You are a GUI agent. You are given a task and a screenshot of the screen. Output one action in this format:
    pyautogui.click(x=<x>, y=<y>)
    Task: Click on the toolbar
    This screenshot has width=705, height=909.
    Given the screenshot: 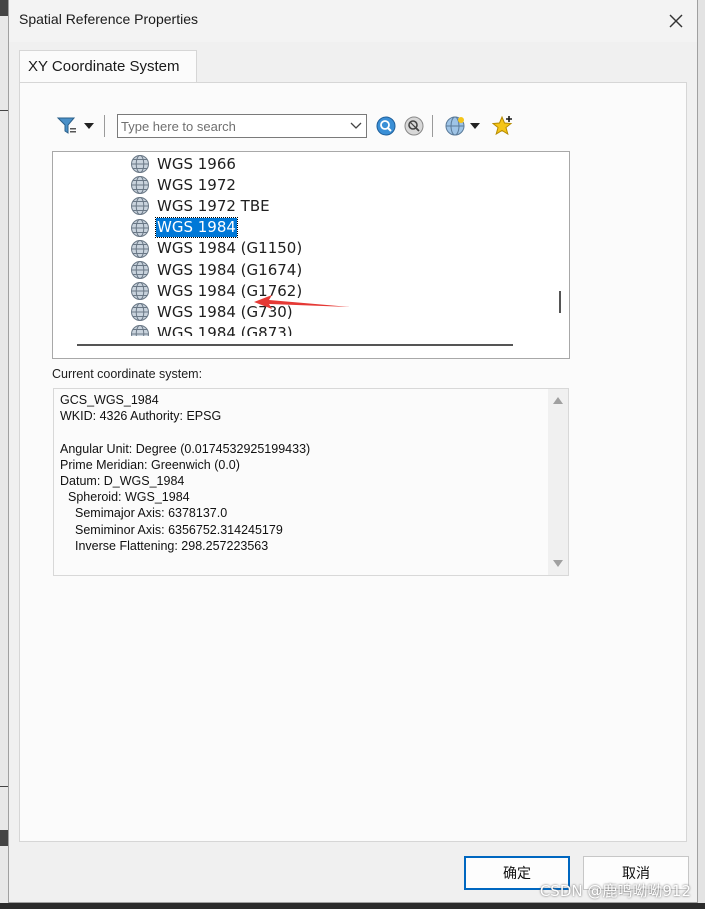 What is the action you would take?
    pyautogui.click(x=353, y=118)
    